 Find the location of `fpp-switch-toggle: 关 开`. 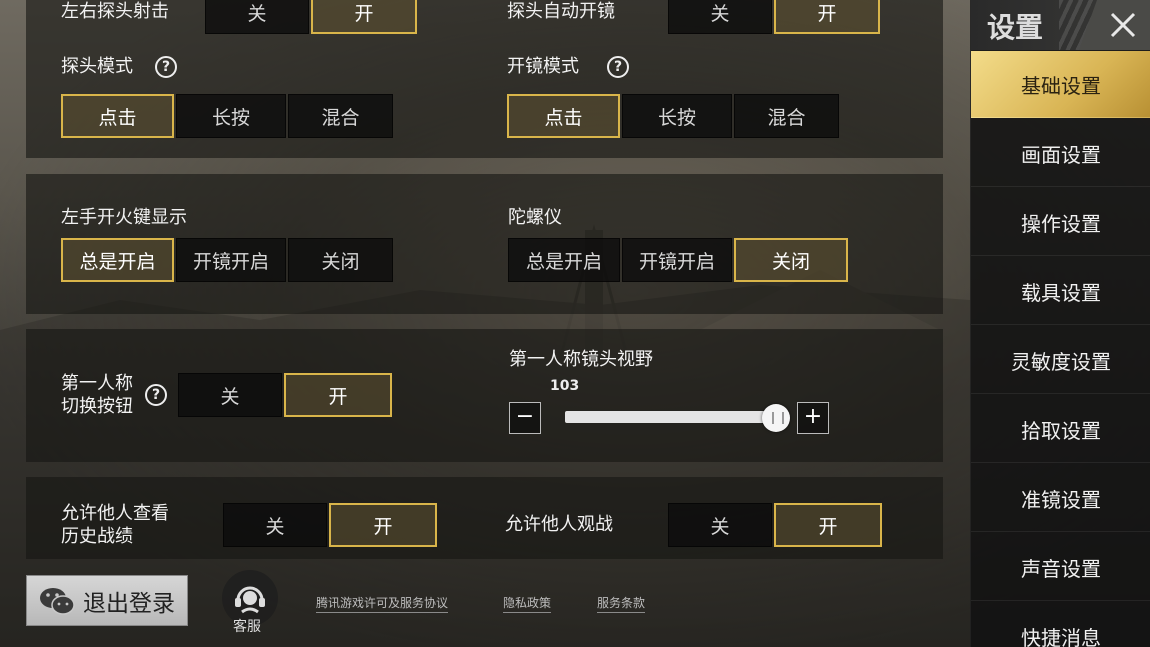

fpp-switch-toggle: 关 开 is located at coordinates (285, 395).